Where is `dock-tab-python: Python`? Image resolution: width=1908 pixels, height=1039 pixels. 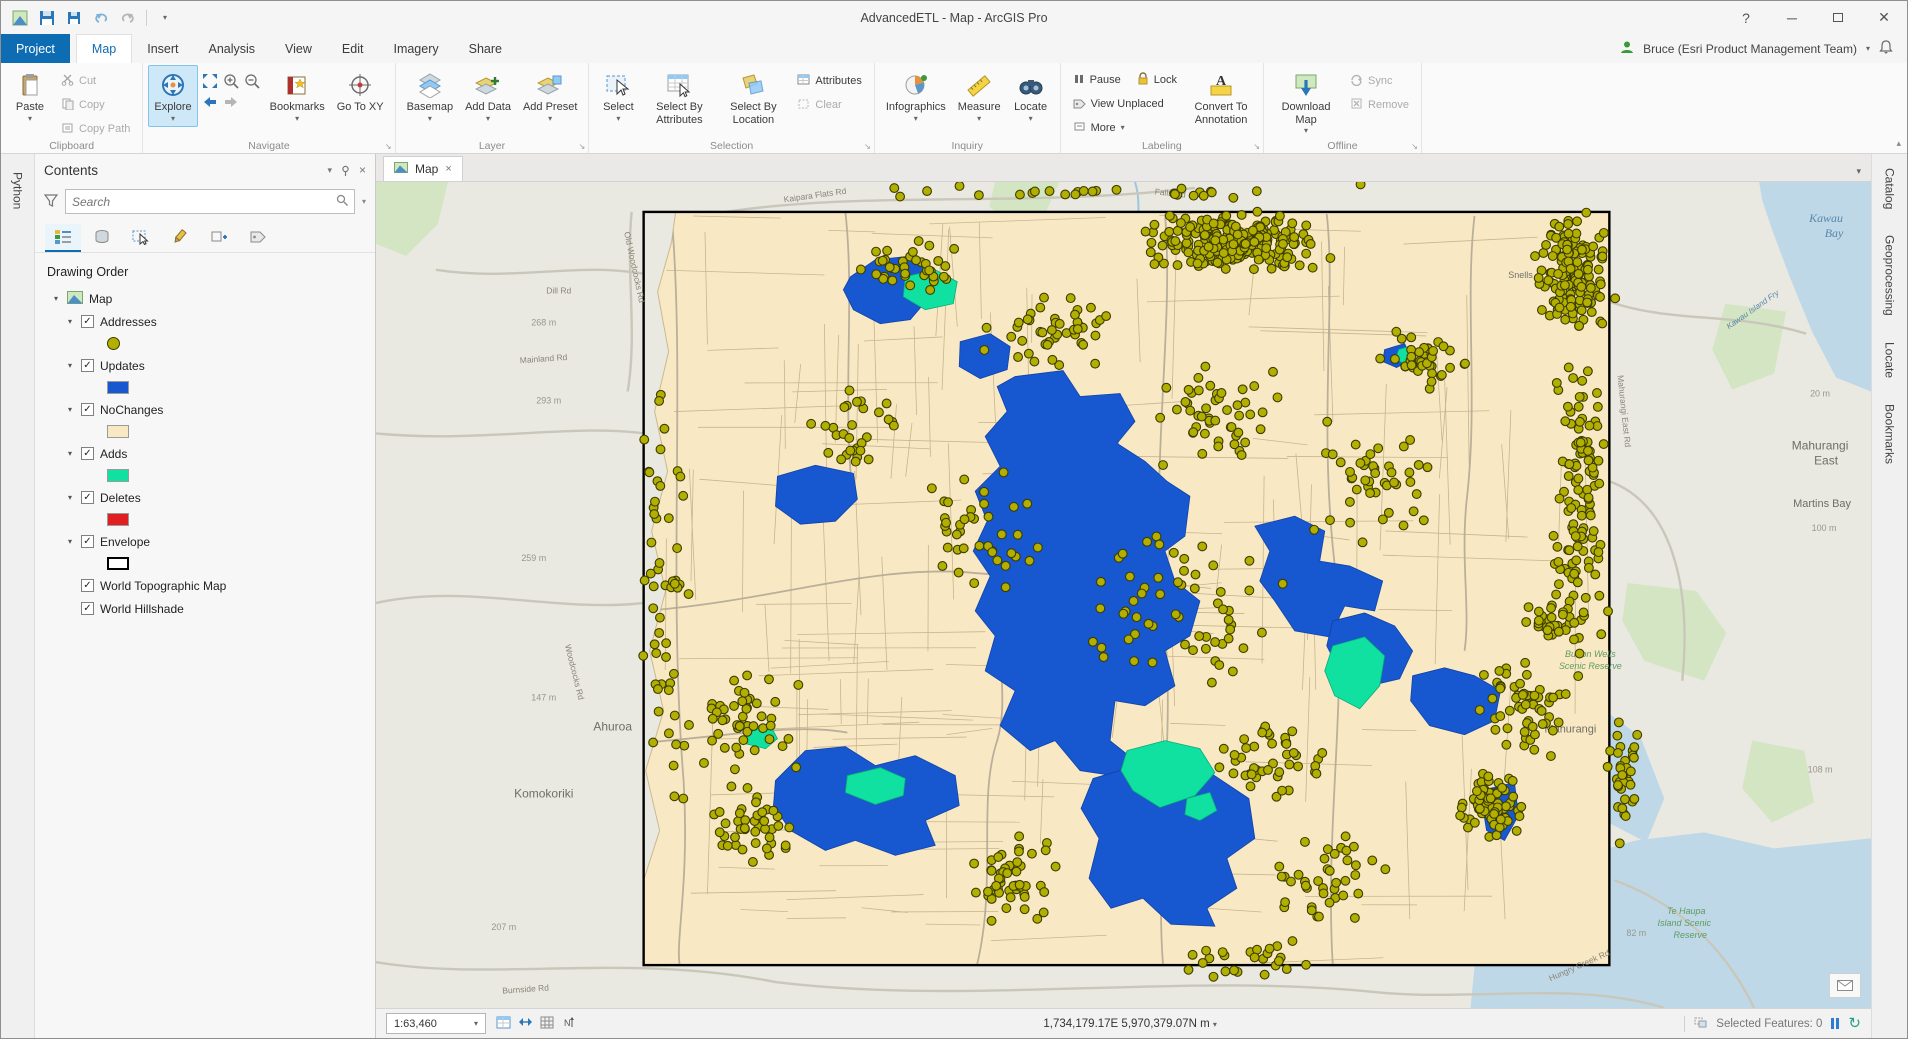 dock-tab-python: Python is located at coordinates (18, 190).